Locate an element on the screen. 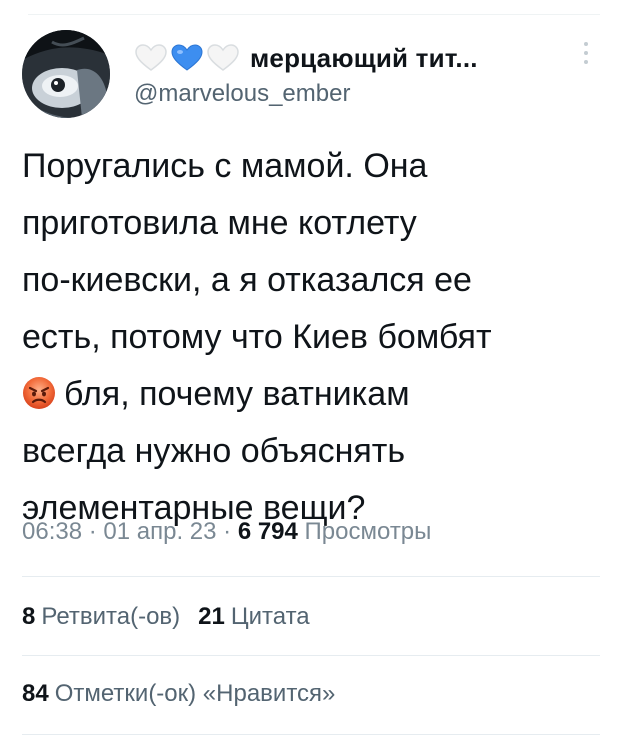 The height and width of the screenshot is (746, 620). quotes-stat: 21 Цитата is located at coordinates (253, 616).